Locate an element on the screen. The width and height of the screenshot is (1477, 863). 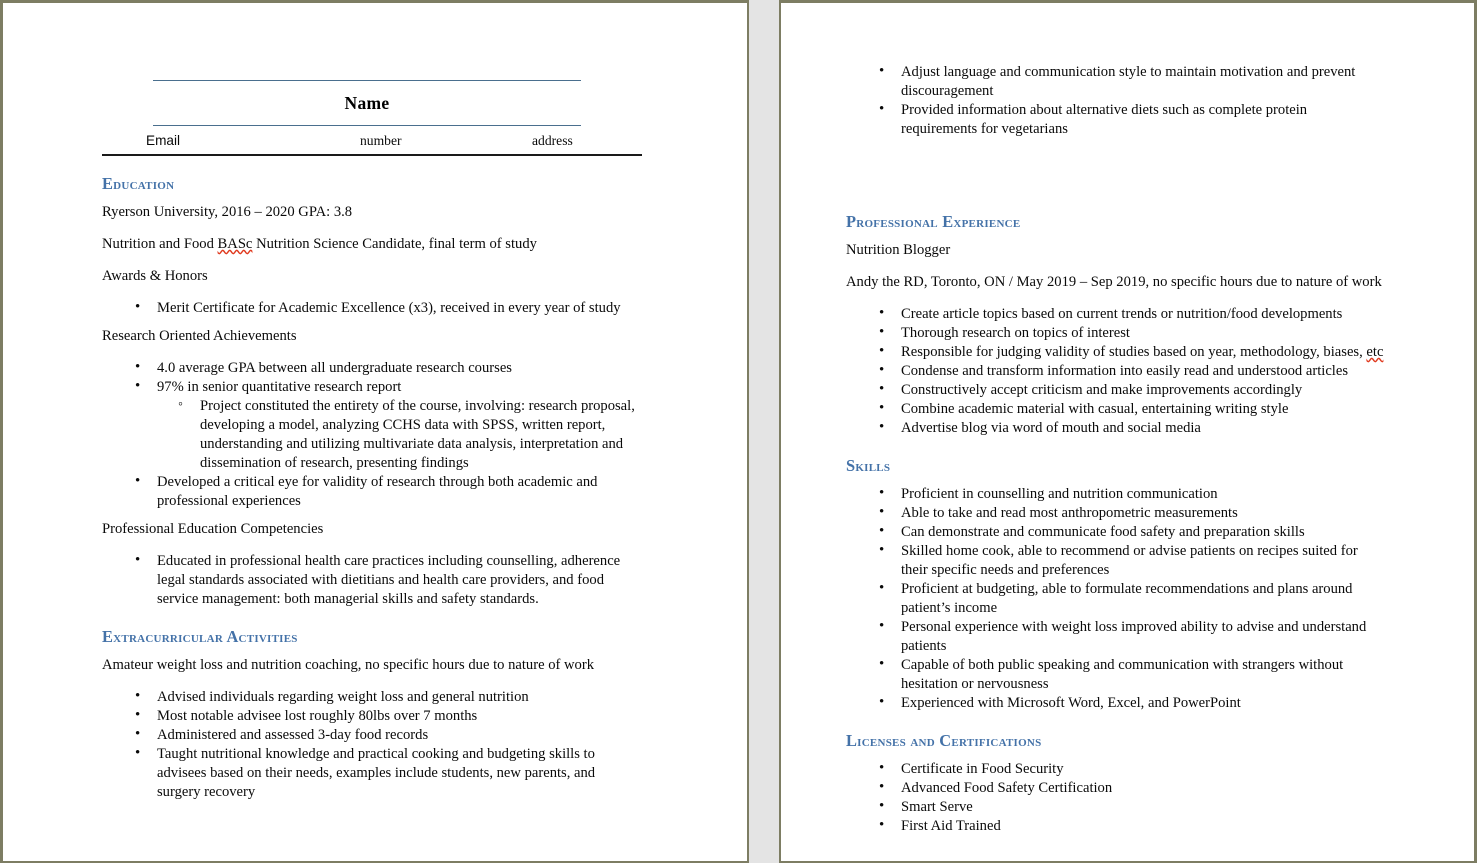
list-item: Smart Serve is located at coordinates (1132, 807).